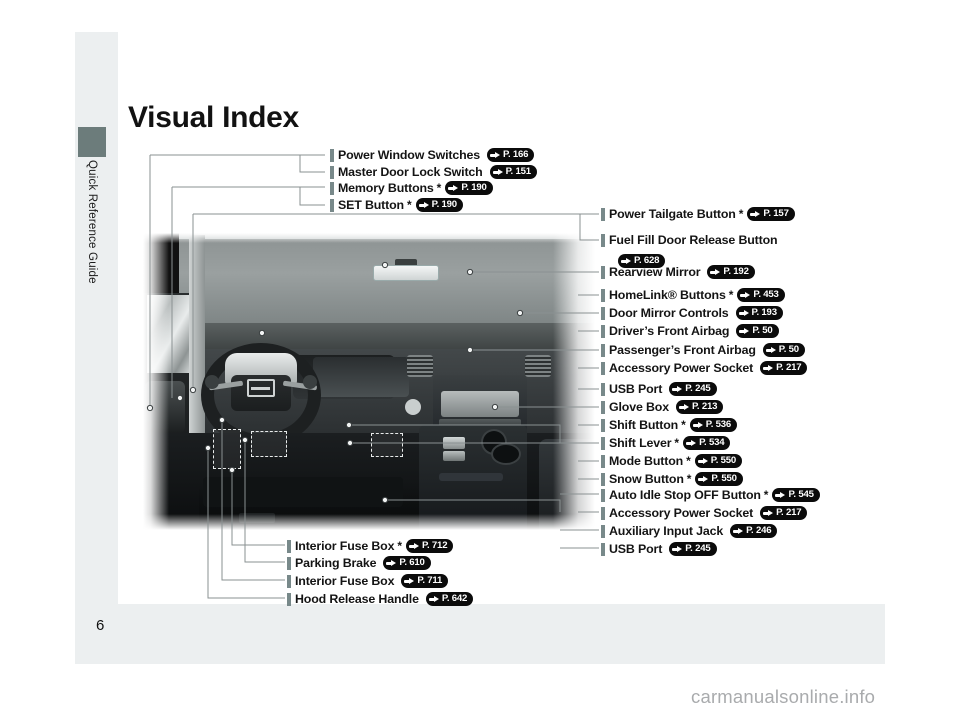  I want to click on page-ref-badge: P. 453, so click(761, 295).